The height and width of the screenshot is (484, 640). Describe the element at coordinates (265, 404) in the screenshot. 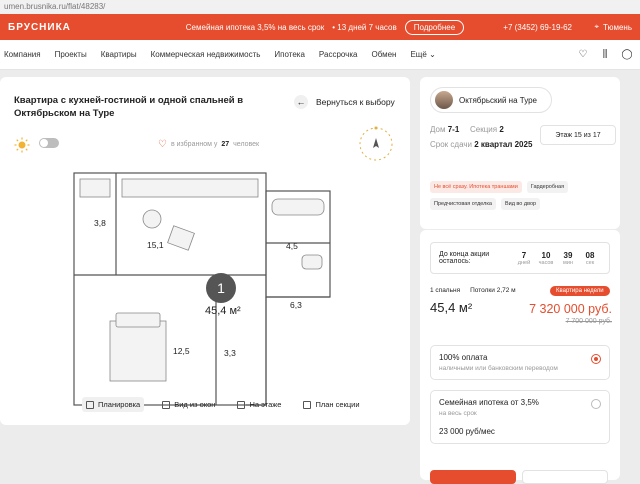

I see `view-tab-label: На этаже` at that location.